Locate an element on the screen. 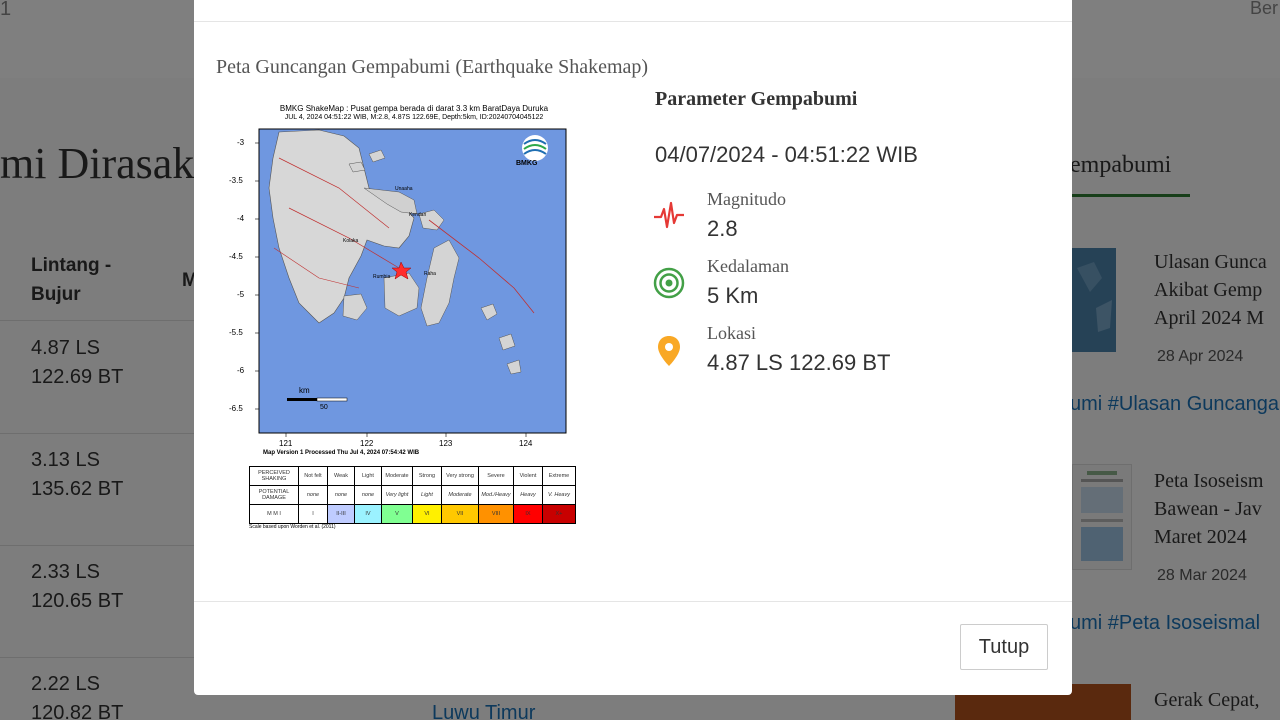  mmi-shaking-cell: Very strong is located at coordinates (460, 476).